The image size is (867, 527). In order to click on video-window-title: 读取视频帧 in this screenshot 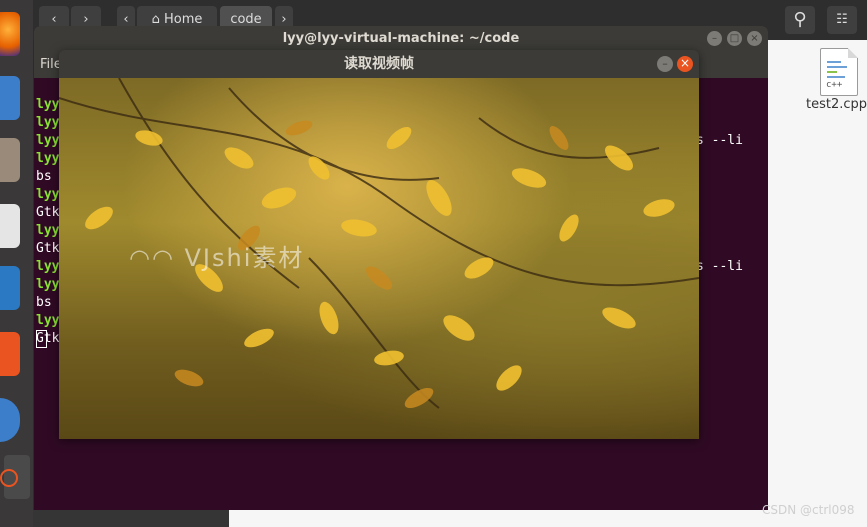, I will do `click(379, 64)`.